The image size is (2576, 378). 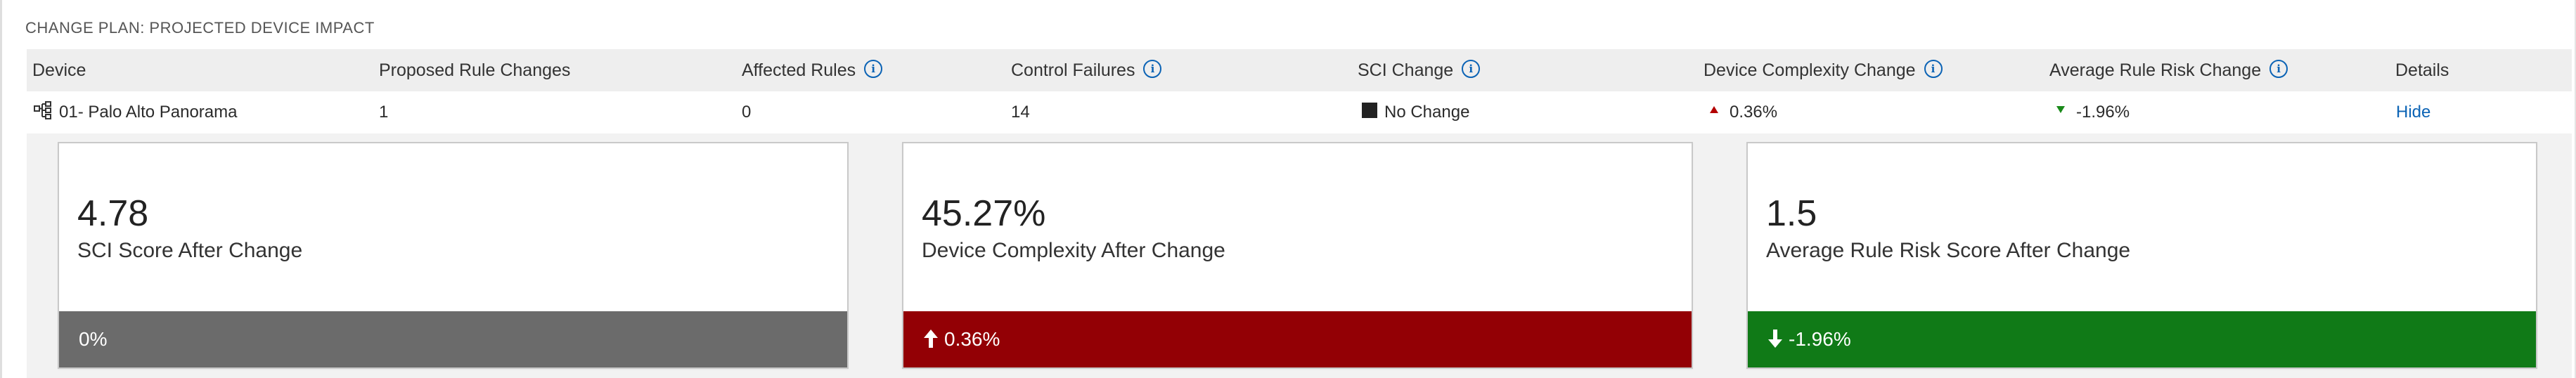 I want to click on cell-device: 01- Palo Alto Panorama, so click(x=136, y=112).